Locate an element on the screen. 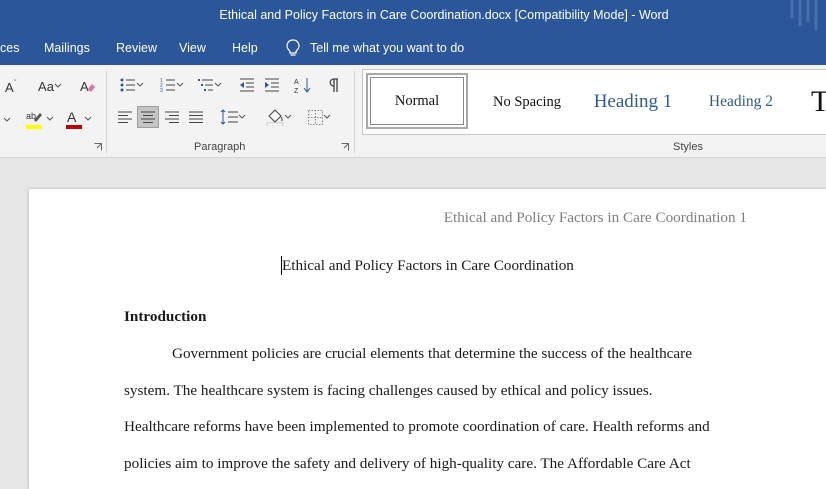  tab-references: ces is located at coordinates (9, 48).